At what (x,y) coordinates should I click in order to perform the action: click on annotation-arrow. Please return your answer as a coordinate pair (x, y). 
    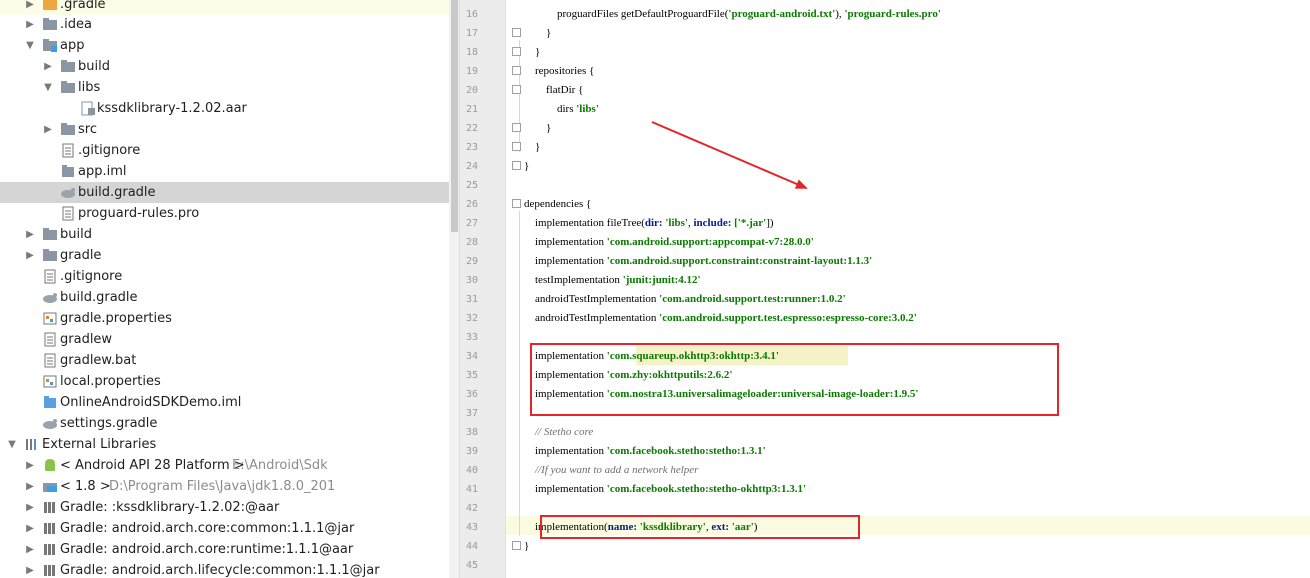
    Looking at the image, I should click on (729, 155).